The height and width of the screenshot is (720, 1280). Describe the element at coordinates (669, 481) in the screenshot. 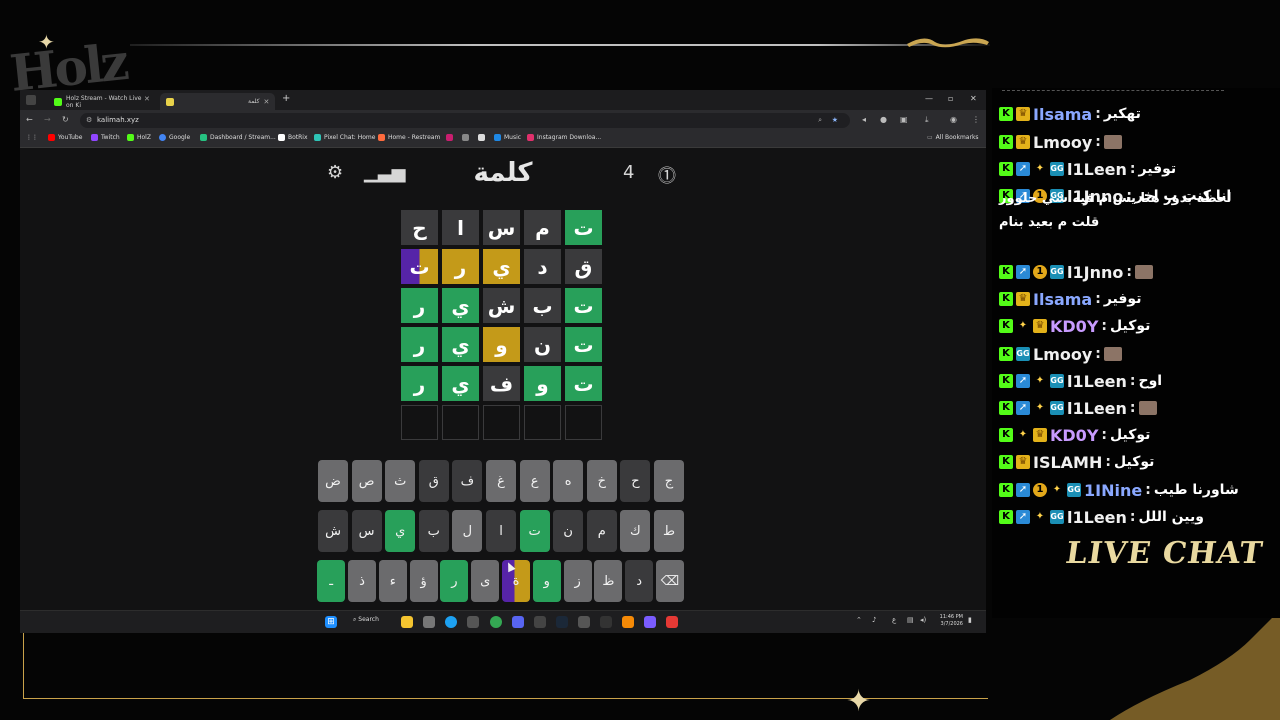

I see `keyboard-key: ج` at that location.